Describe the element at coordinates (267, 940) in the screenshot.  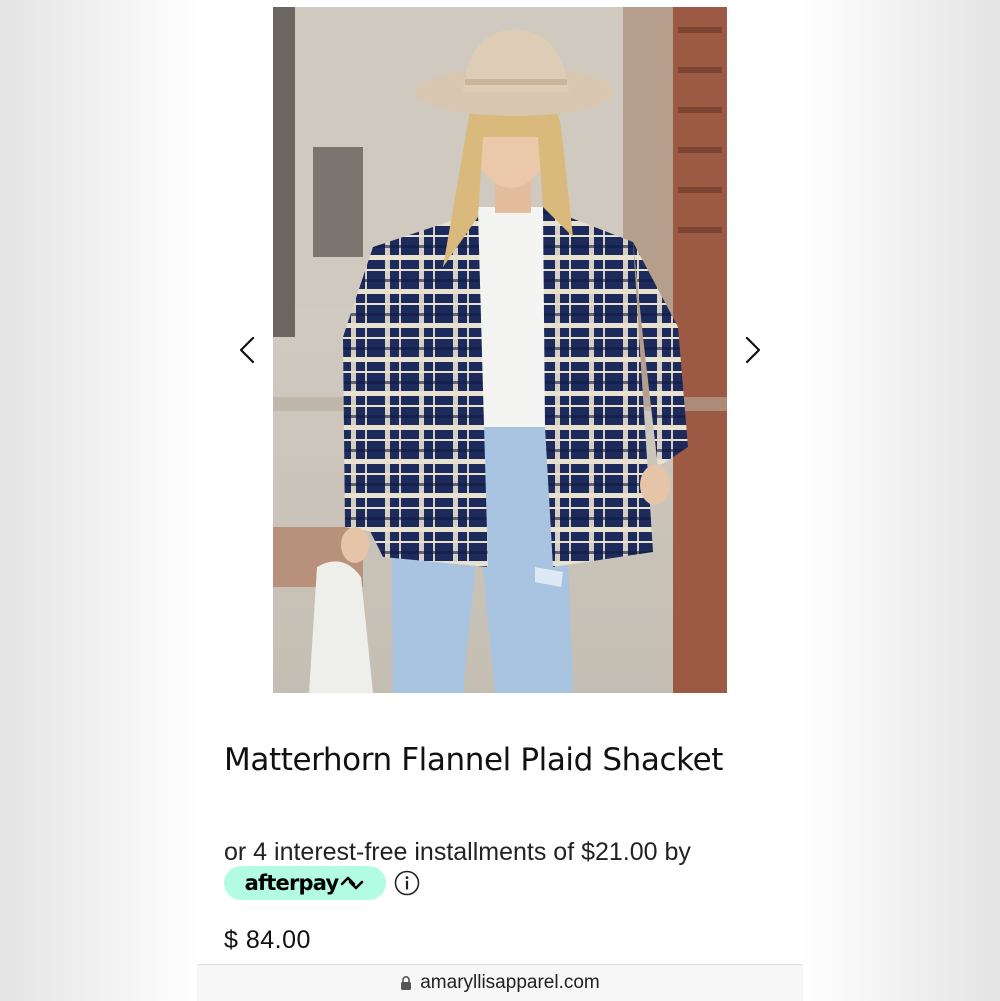
I see `product-price: $ 84.00` at that location.